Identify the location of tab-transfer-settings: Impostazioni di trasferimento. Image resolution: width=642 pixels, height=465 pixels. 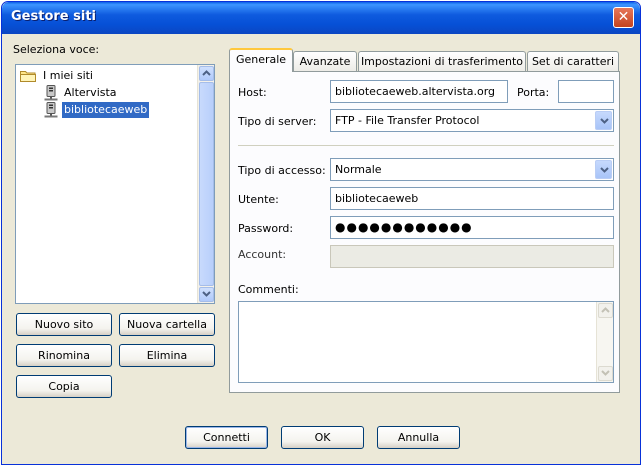
(442, 61).